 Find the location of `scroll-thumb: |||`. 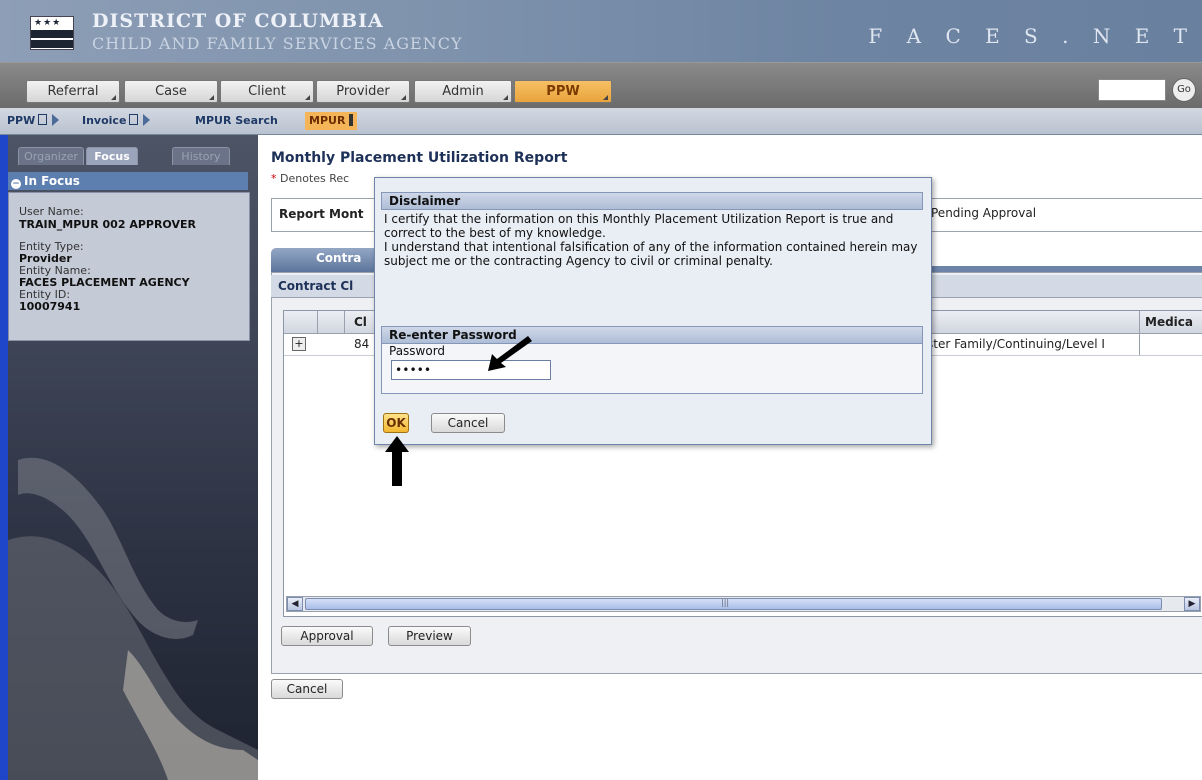

scroll-thumb: ||| is located at coordinates (733, 604).